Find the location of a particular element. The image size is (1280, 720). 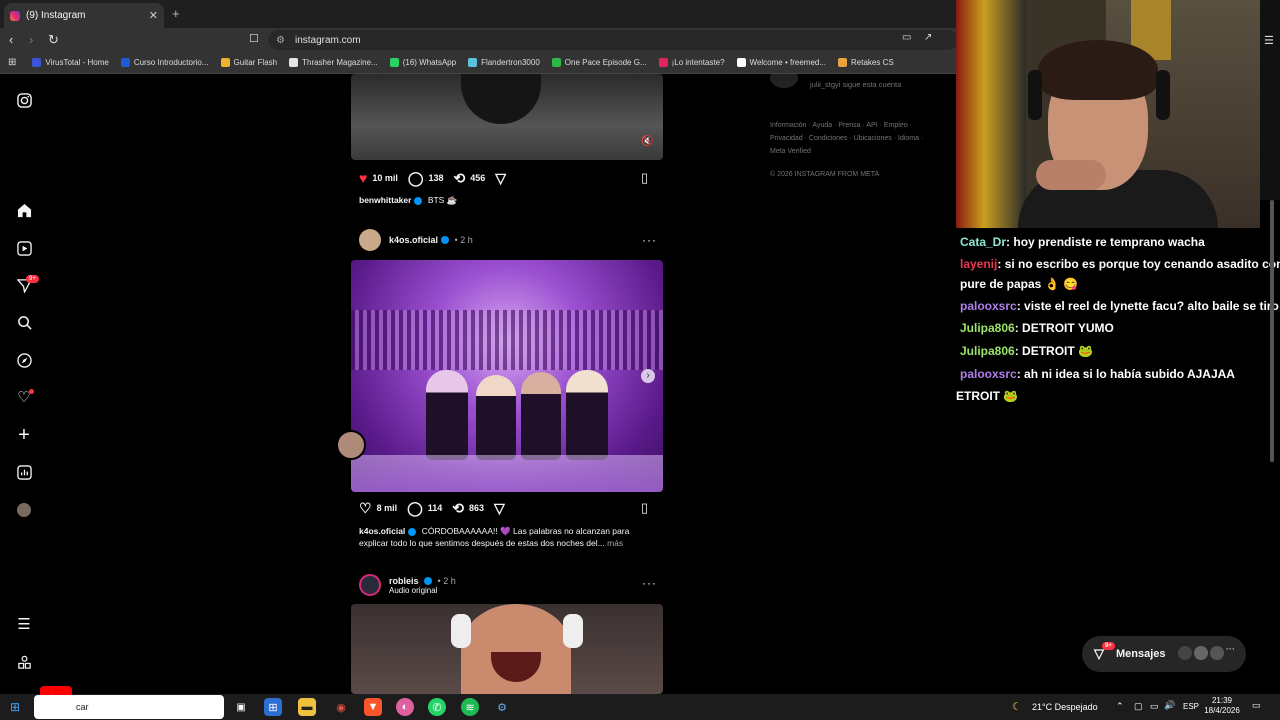

clock-date: 18/4/2026 is located at coordinates (1222, 710).